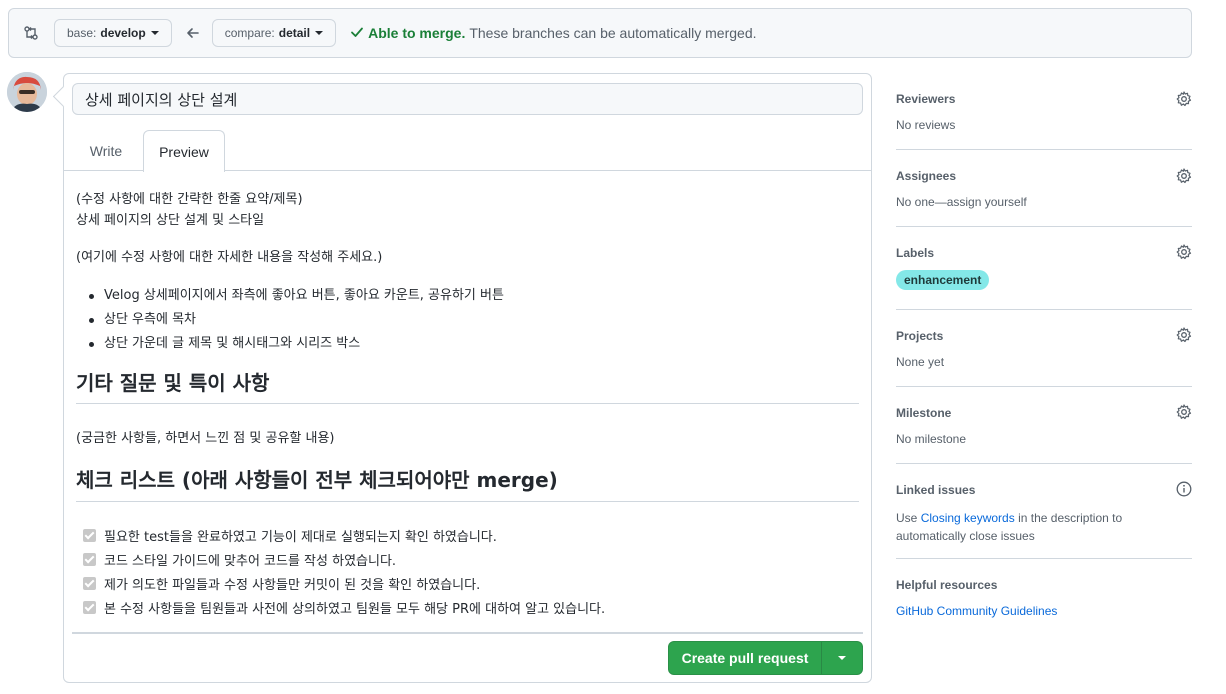  Describe the element at coordinates (926, 176) in the screenshot. I see `assignees-title: Assignees` at that location.